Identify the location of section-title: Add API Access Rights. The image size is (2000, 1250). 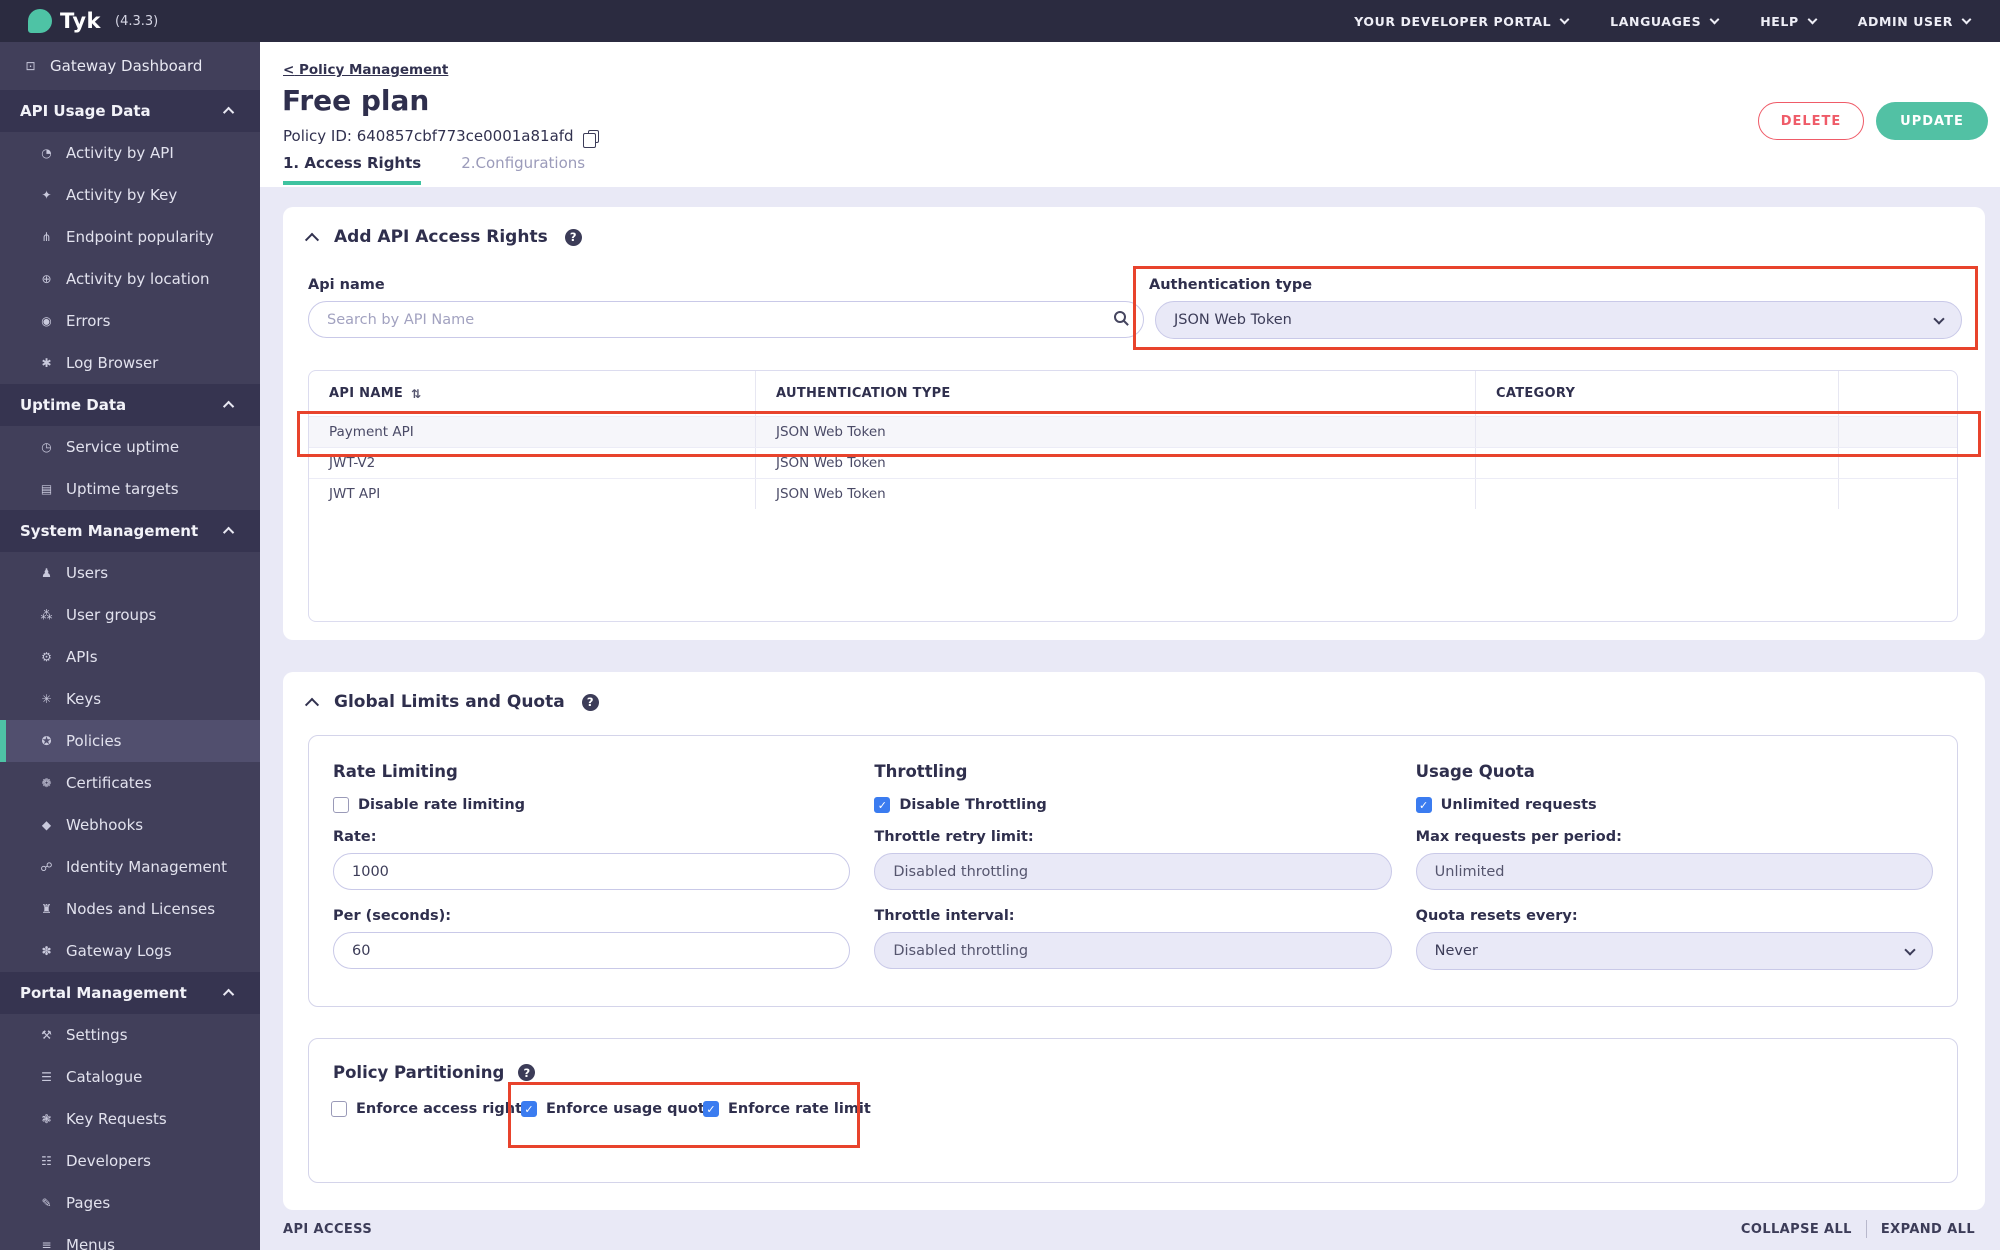
(441, 237).